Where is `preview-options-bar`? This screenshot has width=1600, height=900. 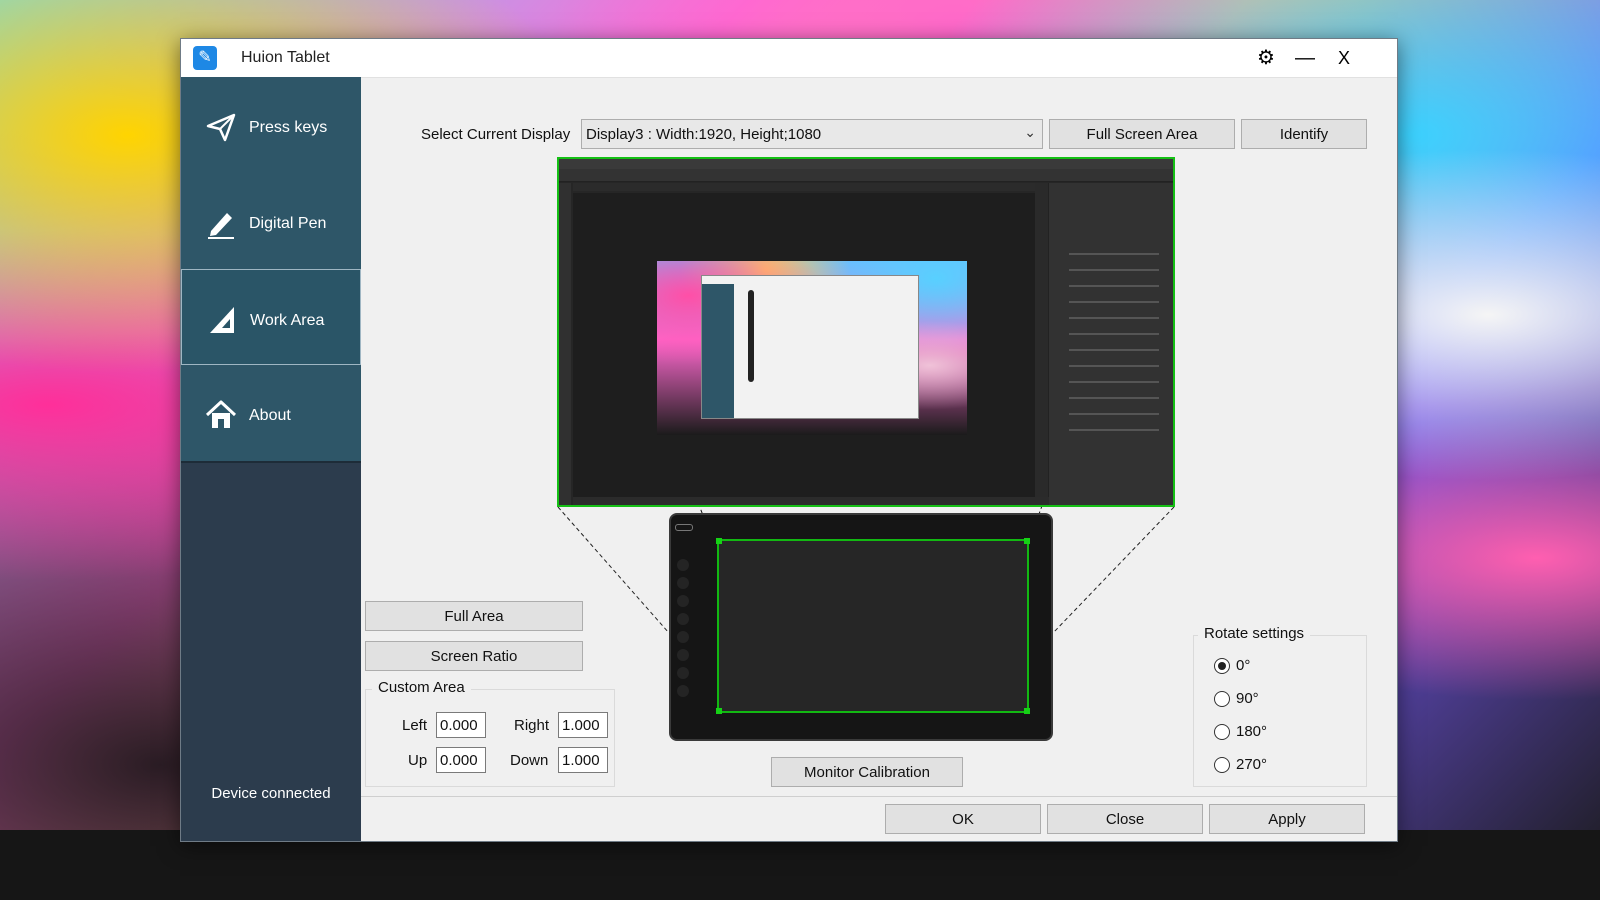 preview-options-bar is located at coordinates (866, 175).